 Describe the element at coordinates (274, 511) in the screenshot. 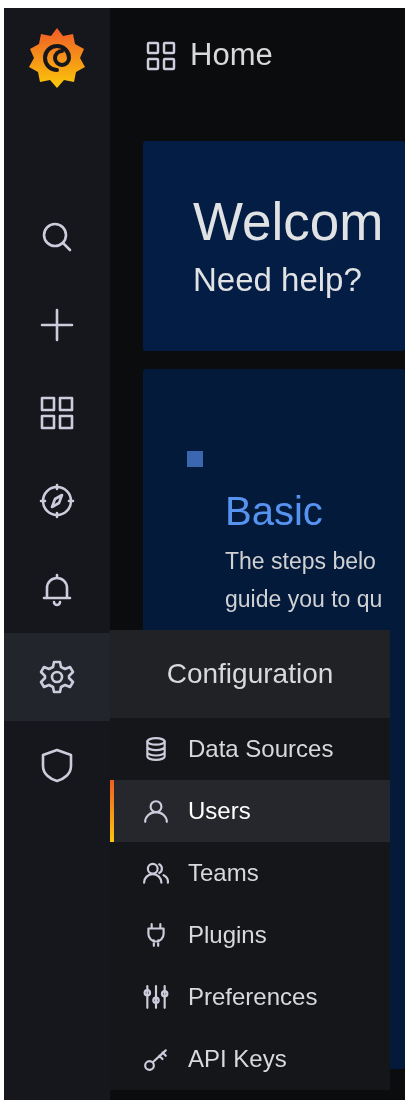

I see `tutorial-title: Basic` at that location.